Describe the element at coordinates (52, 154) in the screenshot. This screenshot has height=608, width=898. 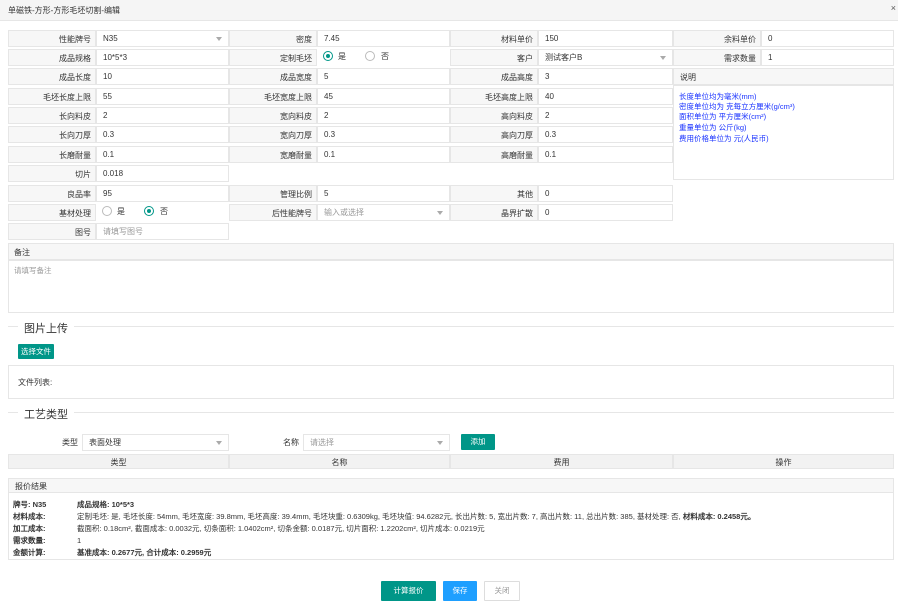
I see `length-grind-label: 长磨耐量` at that location.